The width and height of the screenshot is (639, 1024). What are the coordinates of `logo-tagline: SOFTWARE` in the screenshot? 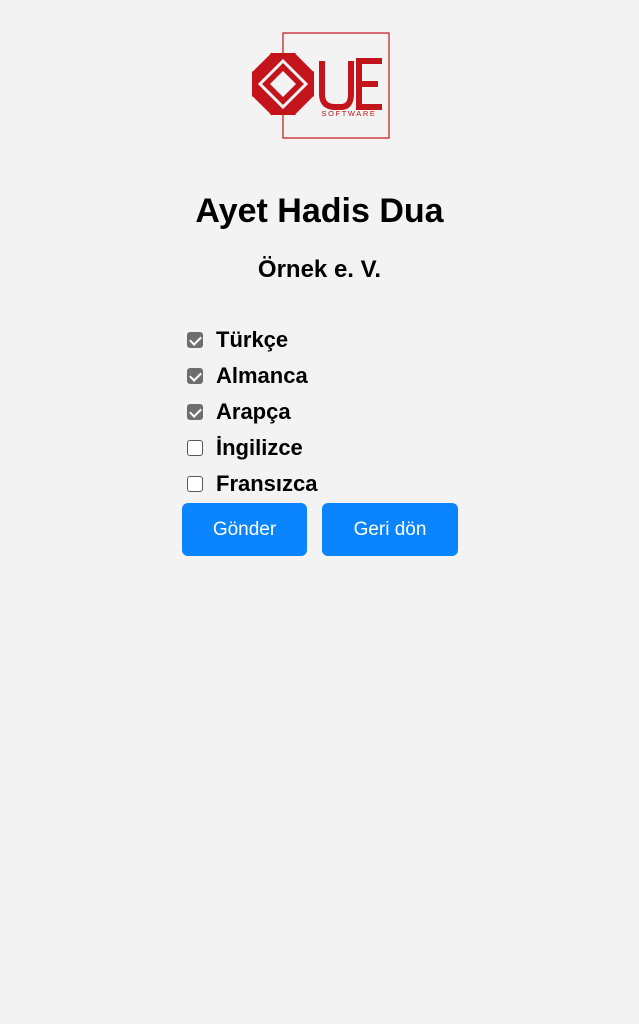 It's located at (348, 113).